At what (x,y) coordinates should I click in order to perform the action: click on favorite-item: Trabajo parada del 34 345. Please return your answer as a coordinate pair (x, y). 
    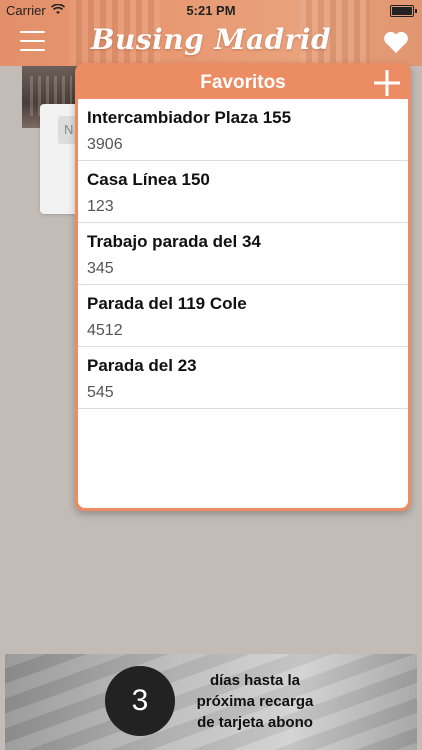
    Looking at the image, I should click on (243, 254).